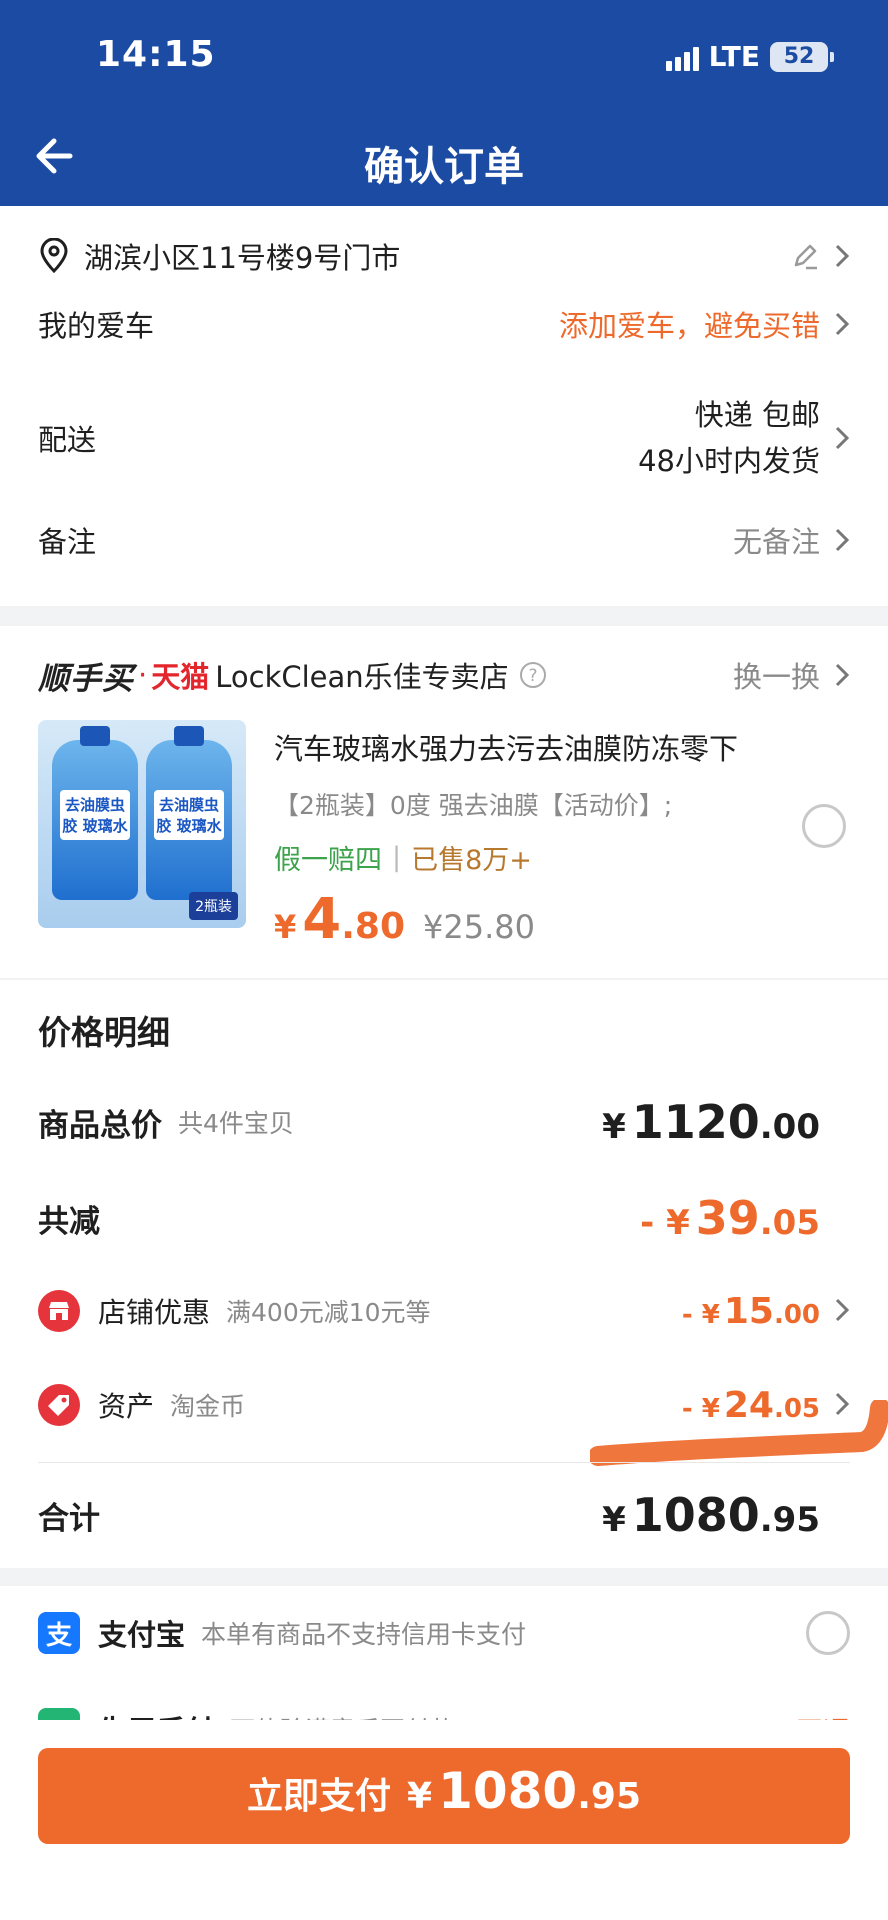 The image size is (888, 1920). Describe the element at coordinates (59, 1633) in the screenshot. I see `alipay-icon: 支` at that location.